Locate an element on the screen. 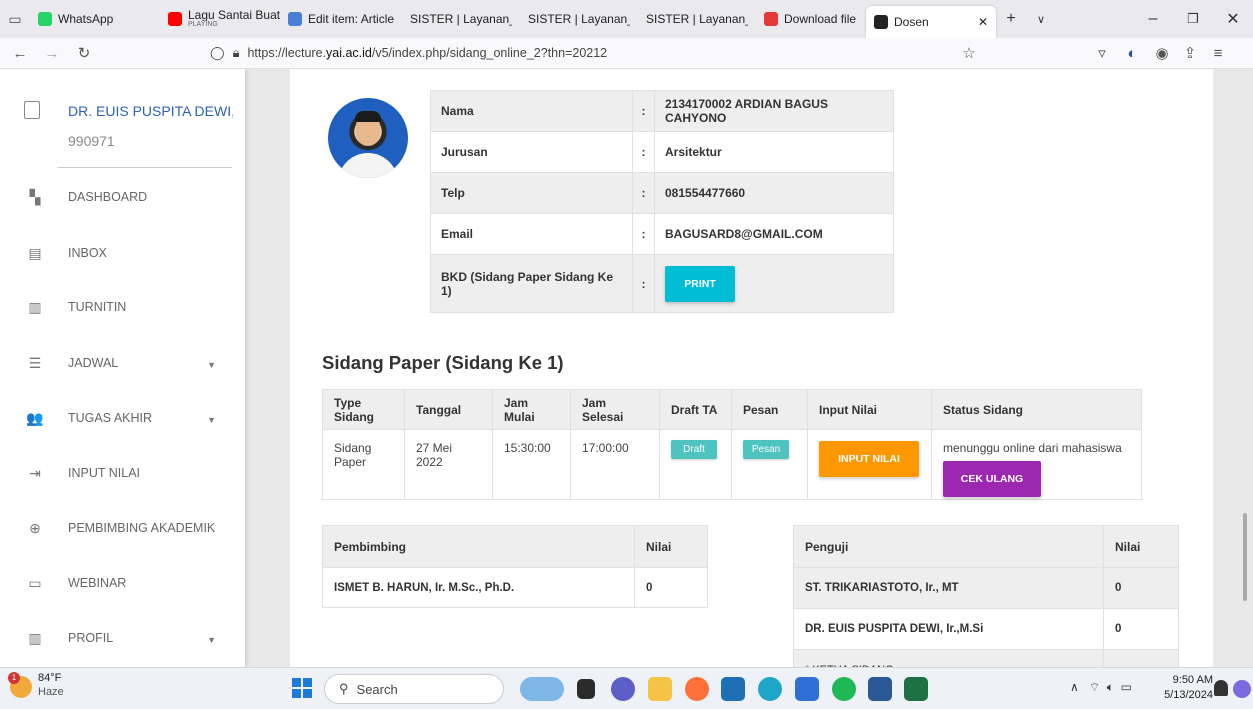 This screenshot has height=709, width=1253. user-name: DR. EUIS PUSPITA DEWI, I is located at coordinates (150, 111).